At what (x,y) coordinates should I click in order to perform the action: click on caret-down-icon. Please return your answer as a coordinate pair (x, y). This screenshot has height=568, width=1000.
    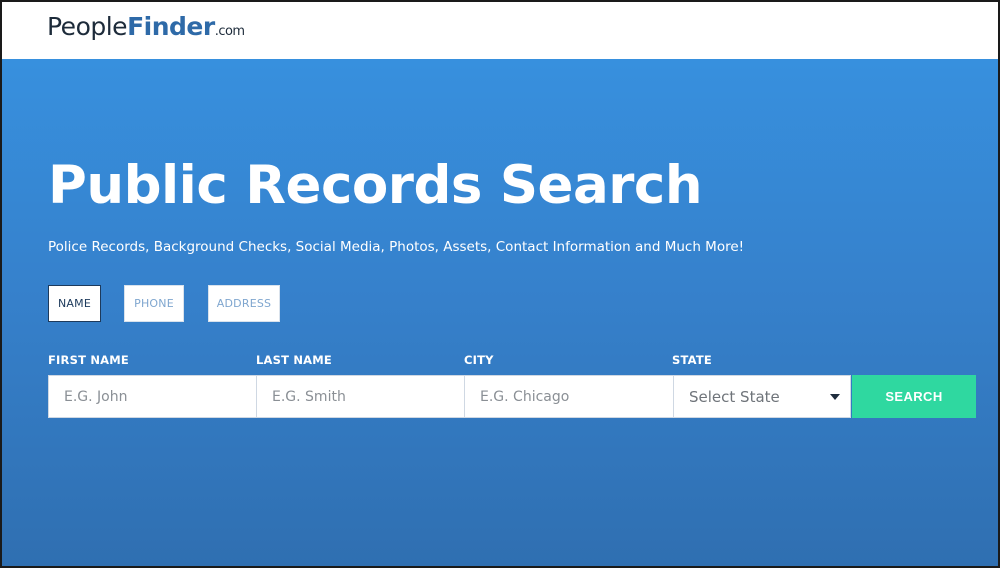
    Looking at the image, I should click on (835, 397).